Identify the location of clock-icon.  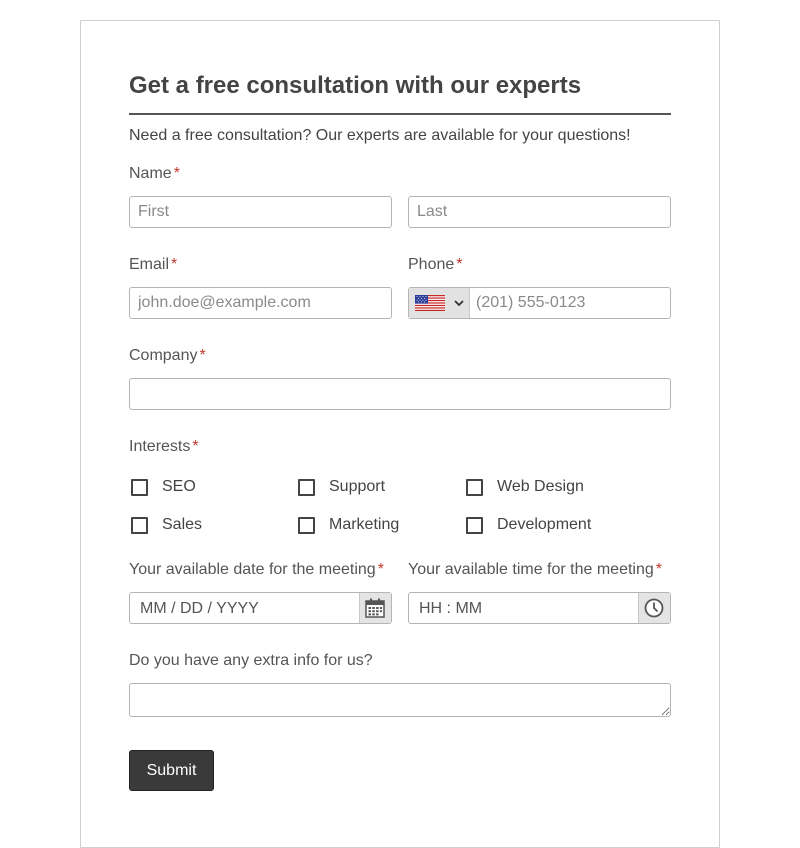
(654, 608).